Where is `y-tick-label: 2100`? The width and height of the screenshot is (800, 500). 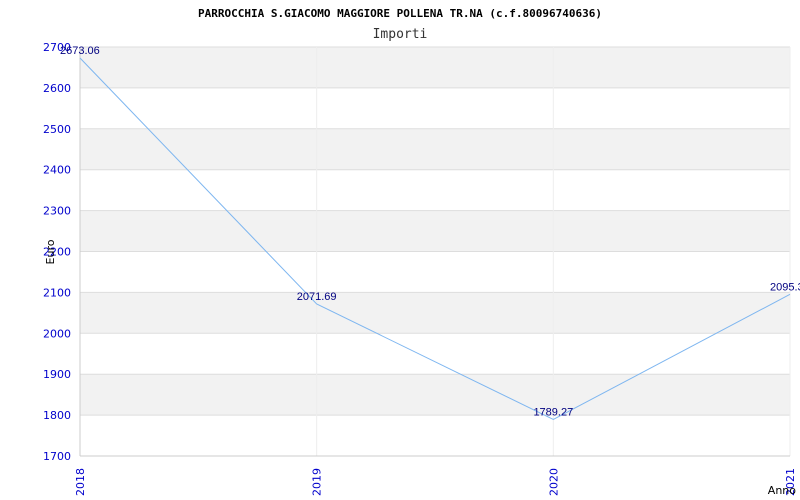 y-tick-label: 2100 is located at coordinates (57, 292).